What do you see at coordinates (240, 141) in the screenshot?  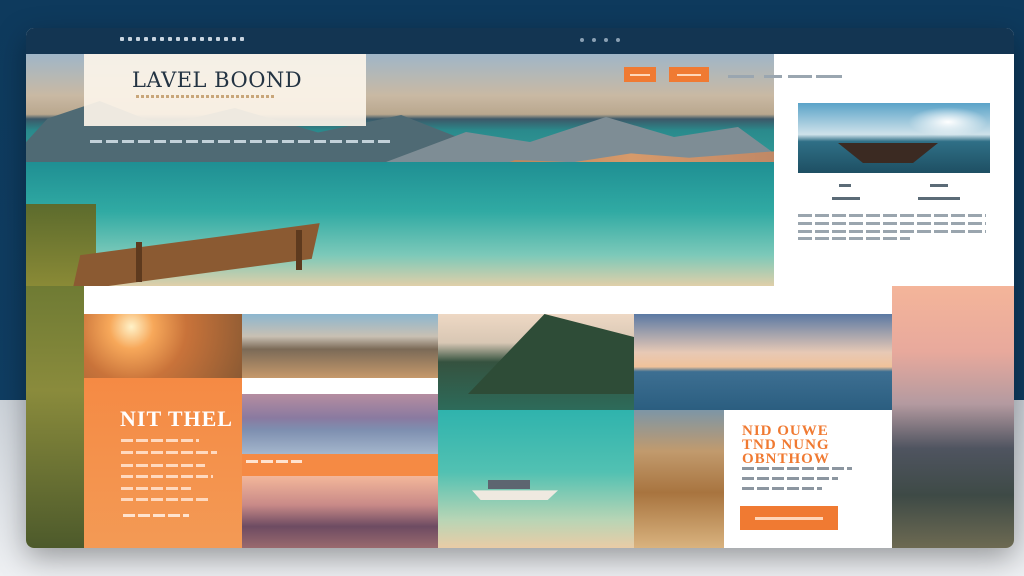 I see `hero-caption-text` at bounding box center [240, 141].